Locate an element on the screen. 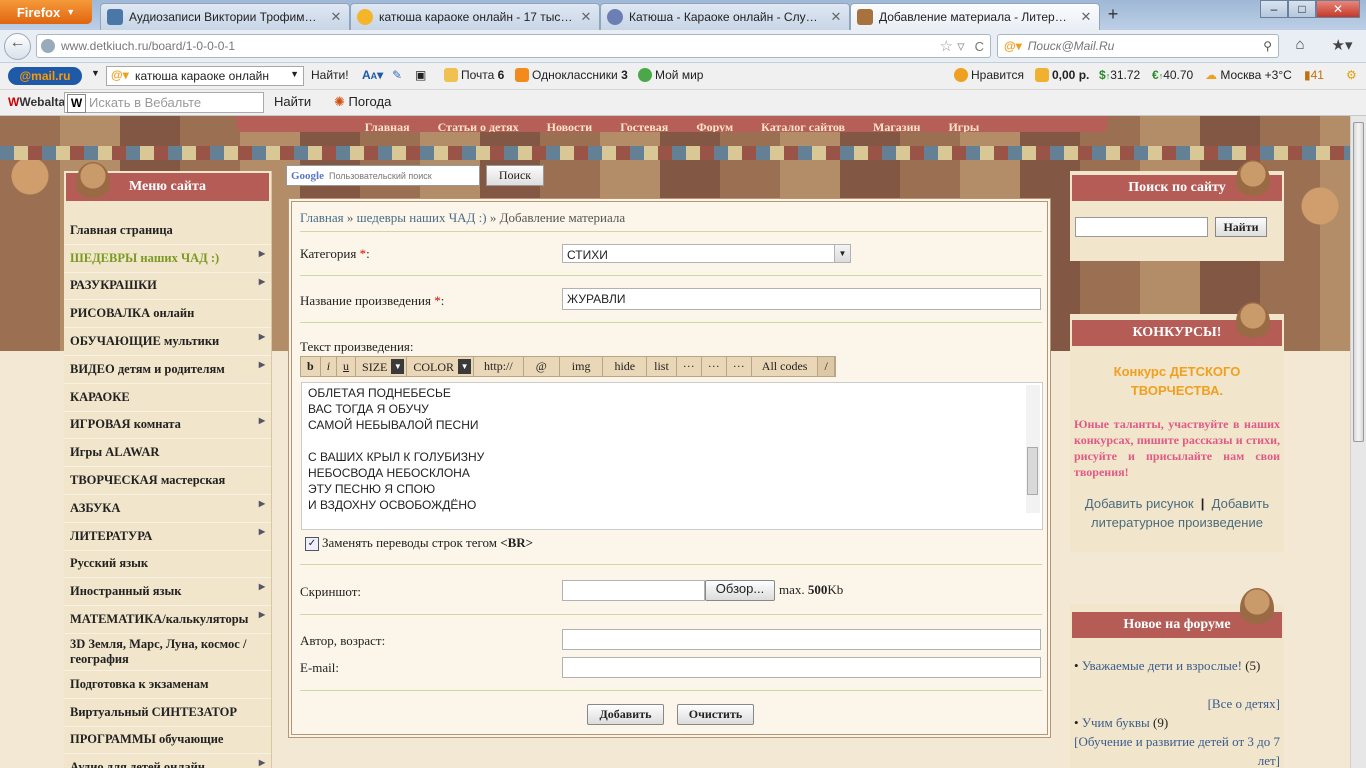 The image size is (1366, 768). category-select: СТИХИ ▼ is located at coordinates (706, 253).